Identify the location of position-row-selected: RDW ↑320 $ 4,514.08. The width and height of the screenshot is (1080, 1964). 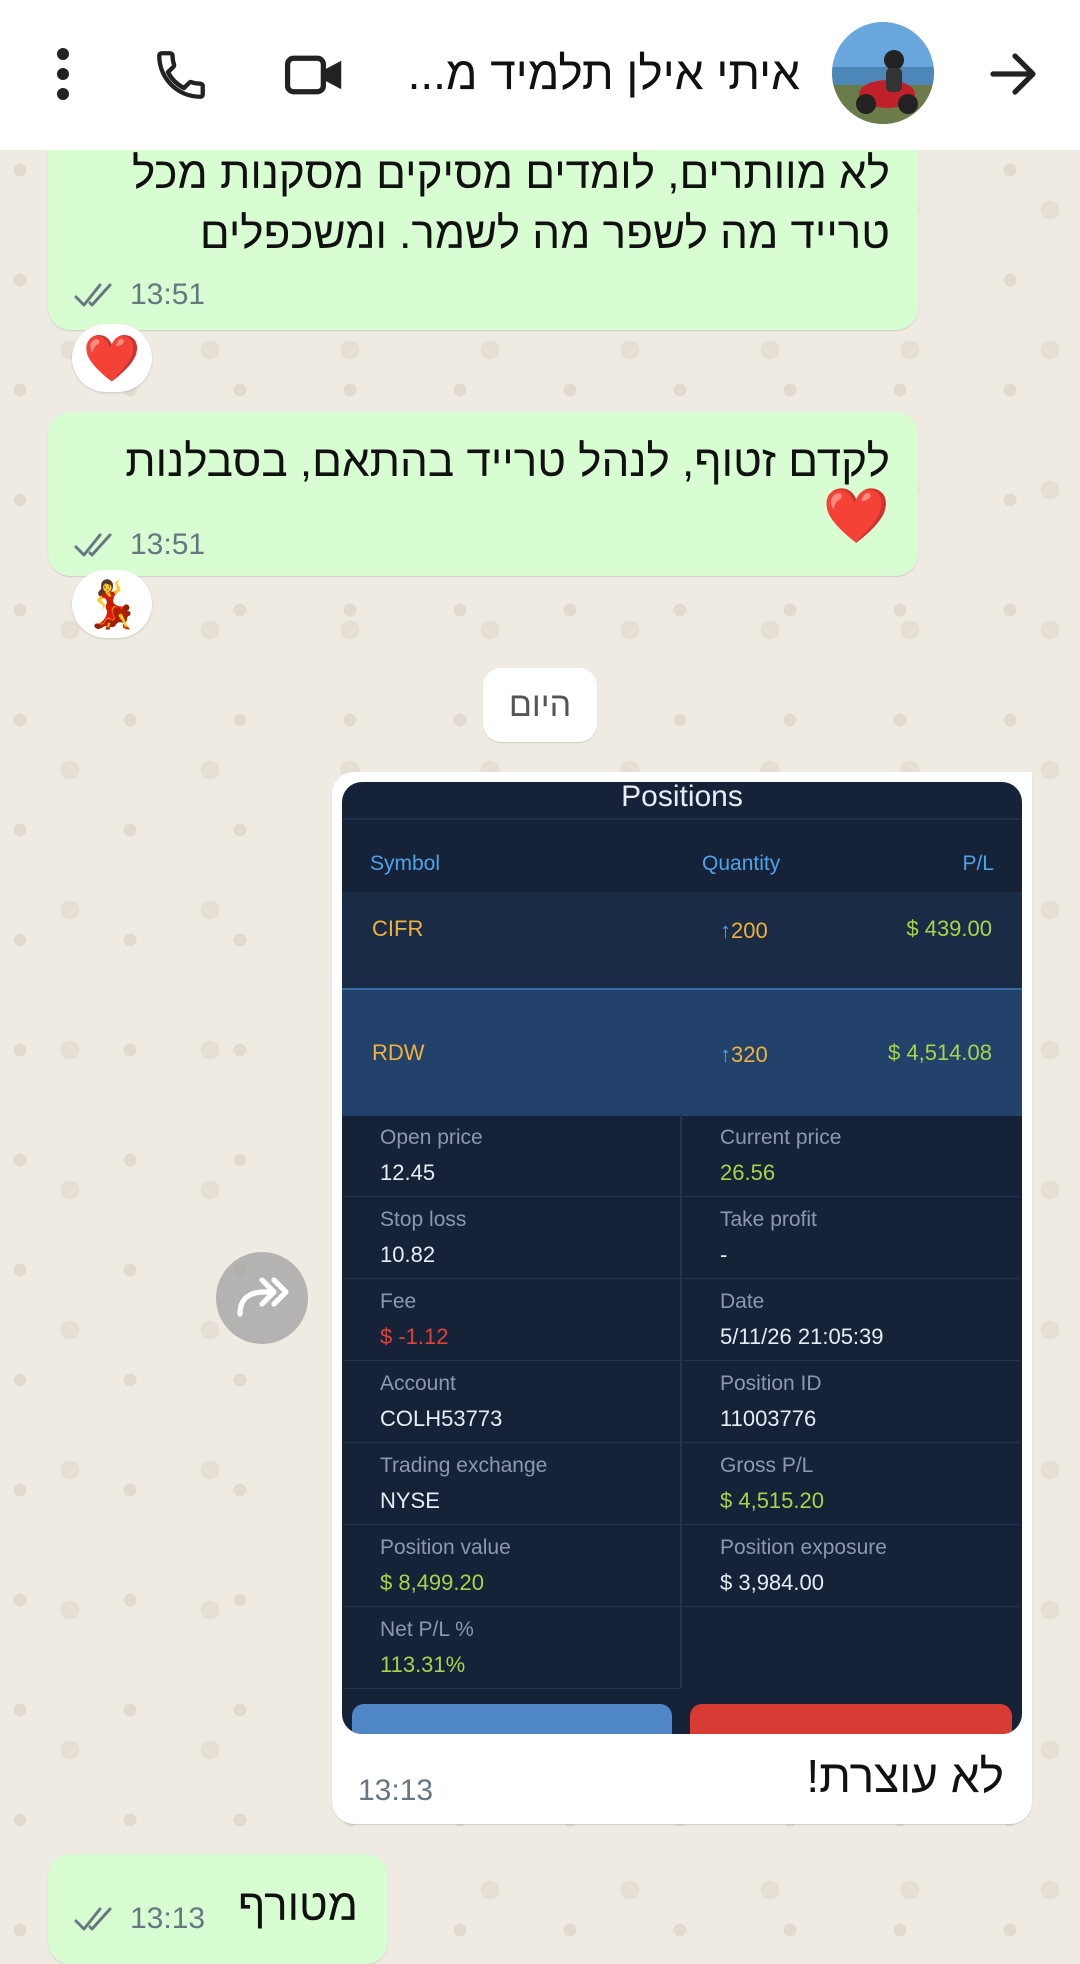
(682, 1052).